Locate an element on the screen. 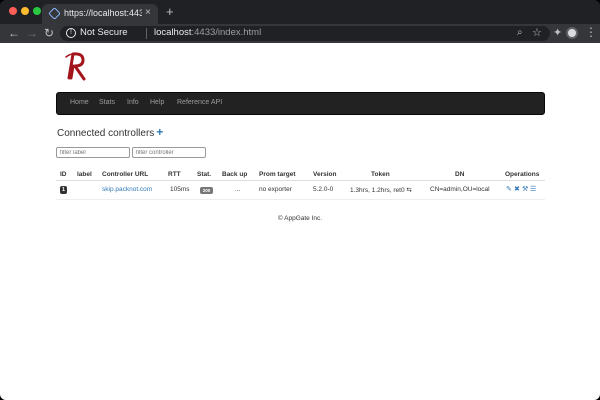 This screenshot has height=400, width=600. col-header-stat: Stat. is located at coordinates (204, 174).